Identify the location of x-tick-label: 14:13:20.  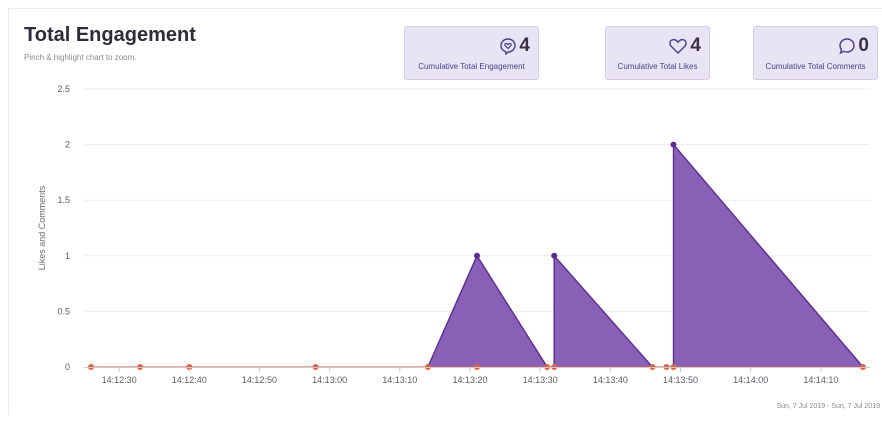
(469, 380).